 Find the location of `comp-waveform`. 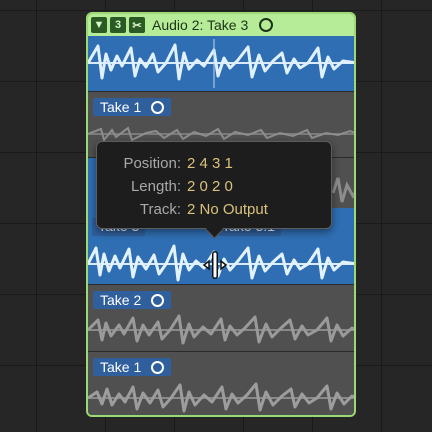

comp-waveform is located at coordinates (221, 63).